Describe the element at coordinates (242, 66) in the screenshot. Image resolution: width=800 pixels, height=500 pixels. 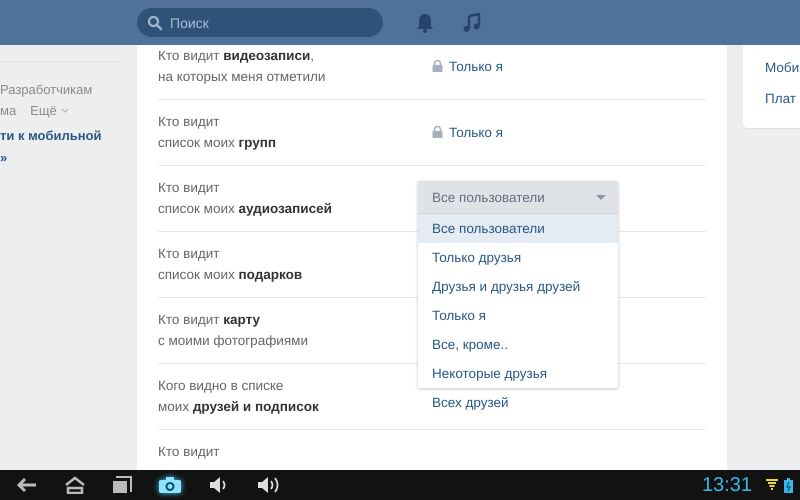
I see `setting-label: Кто видит видеозаписи, на которых меня отметили` at that location.